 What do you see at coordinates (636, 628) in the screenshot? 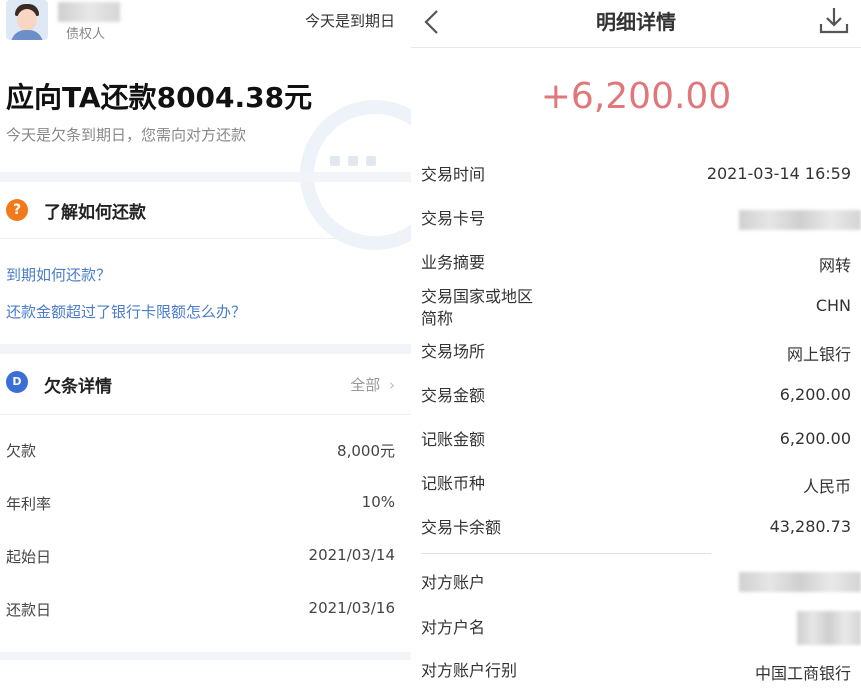
I see `detail-row-counterparty-name: 对方户名` at bounding box center [636, 628].